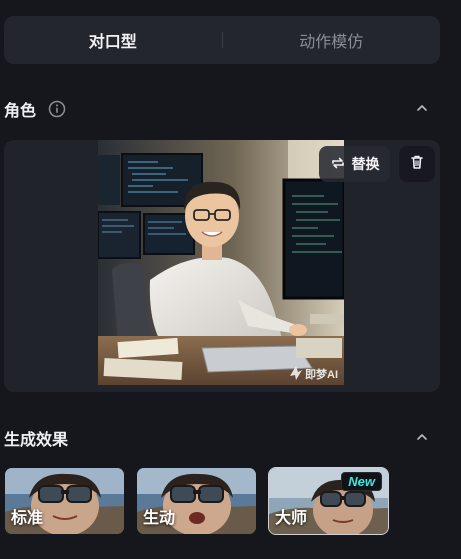  I want to click on effect-card-standard: 标准, so click(64, 501).